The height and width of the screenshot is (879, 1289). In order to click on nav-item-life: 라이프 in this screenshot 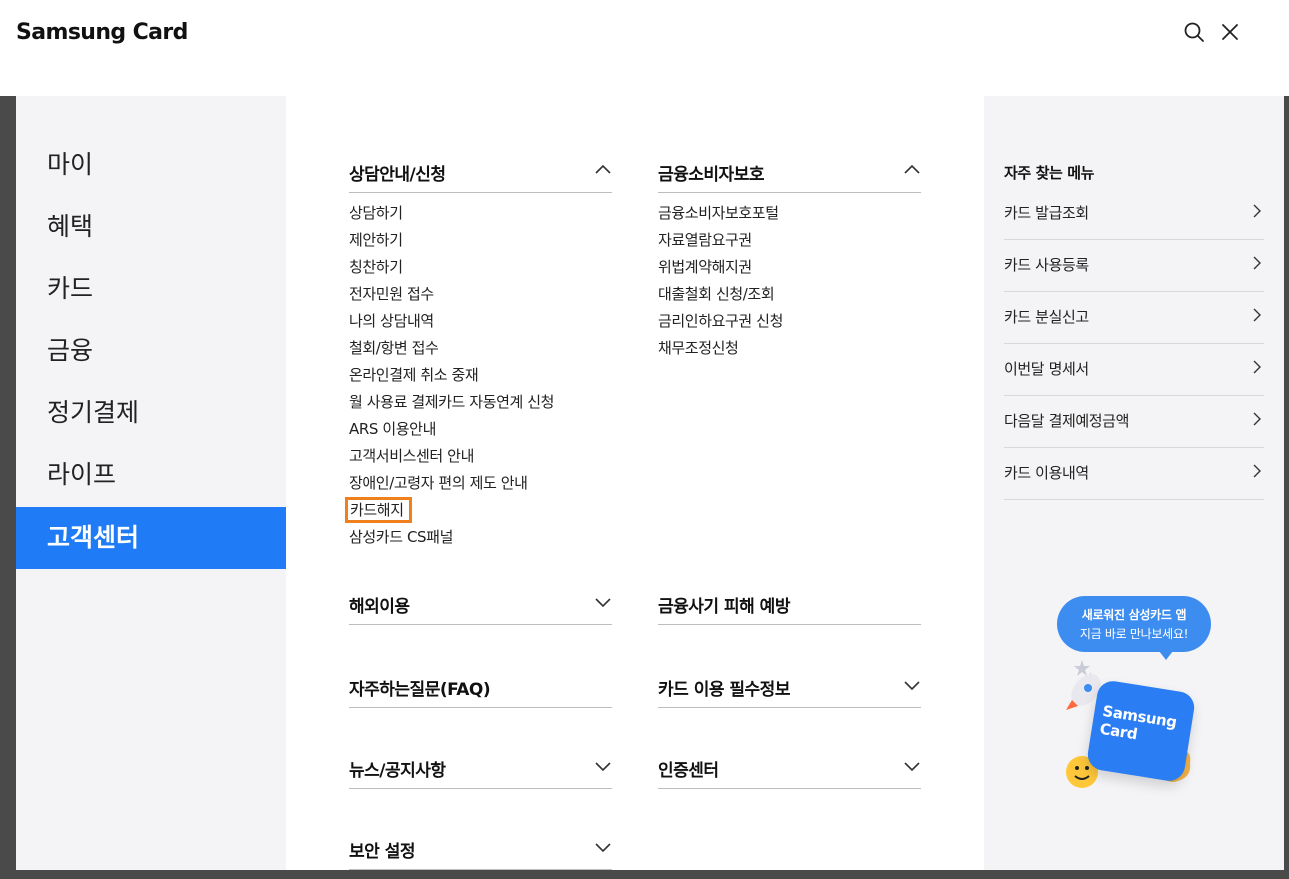, I will do `click(151, 475)`.